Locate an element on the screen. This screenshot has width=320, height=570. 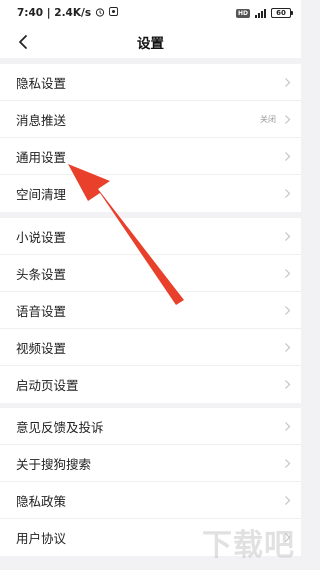
status-bar: 7:40 | 2.4K/s HD 60 is located at coordinates (150, 13).